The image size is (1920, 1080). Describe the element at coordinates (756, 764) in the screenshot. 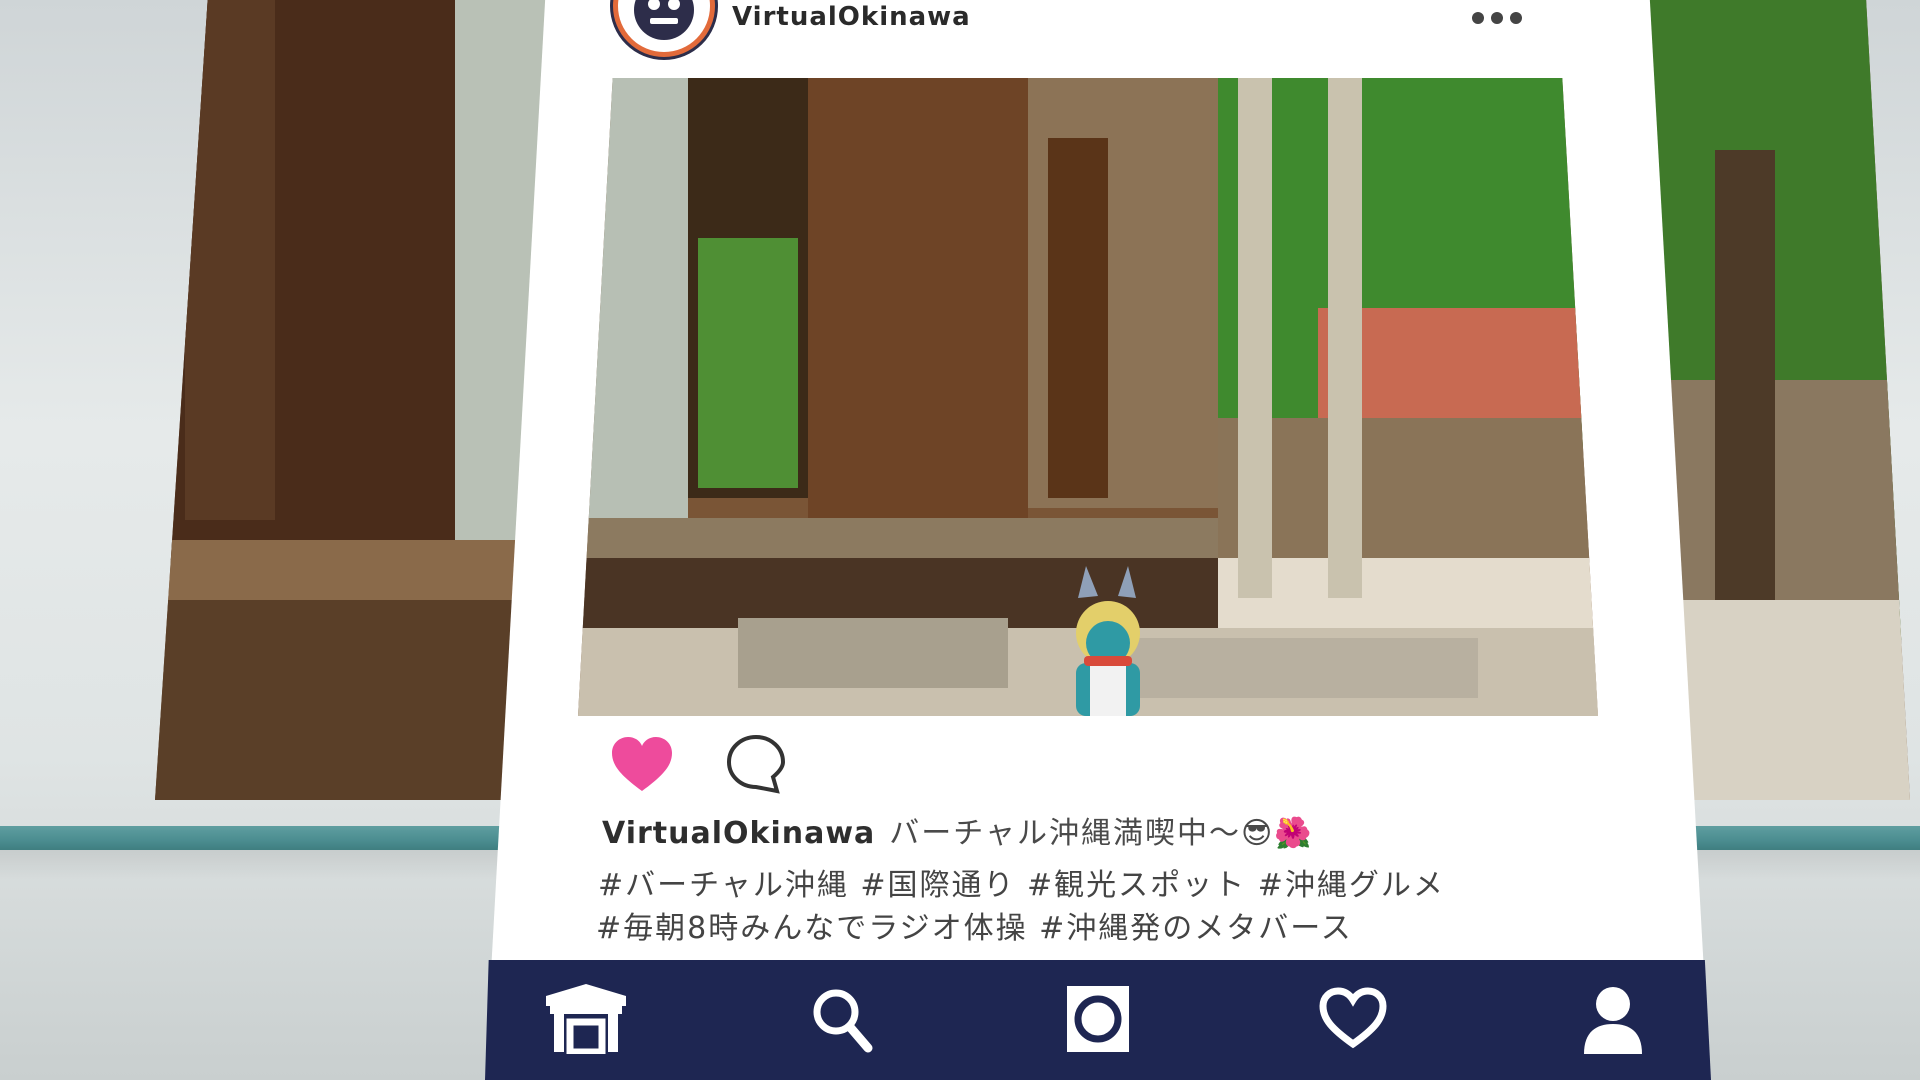

I see `comment-bubble-icon` at that location.